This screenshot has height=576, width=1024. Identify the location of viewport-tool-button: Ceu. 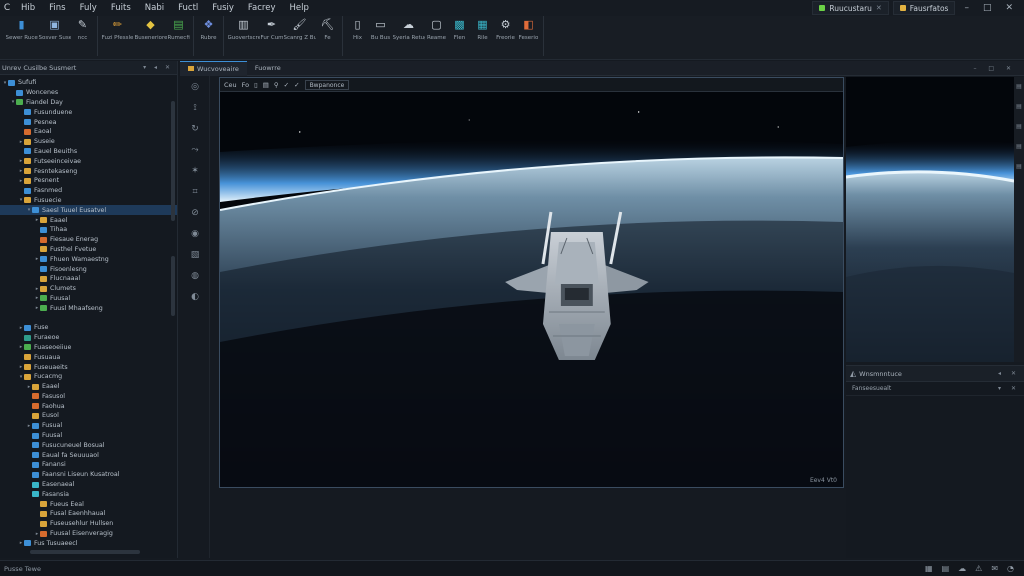
(230, 85).